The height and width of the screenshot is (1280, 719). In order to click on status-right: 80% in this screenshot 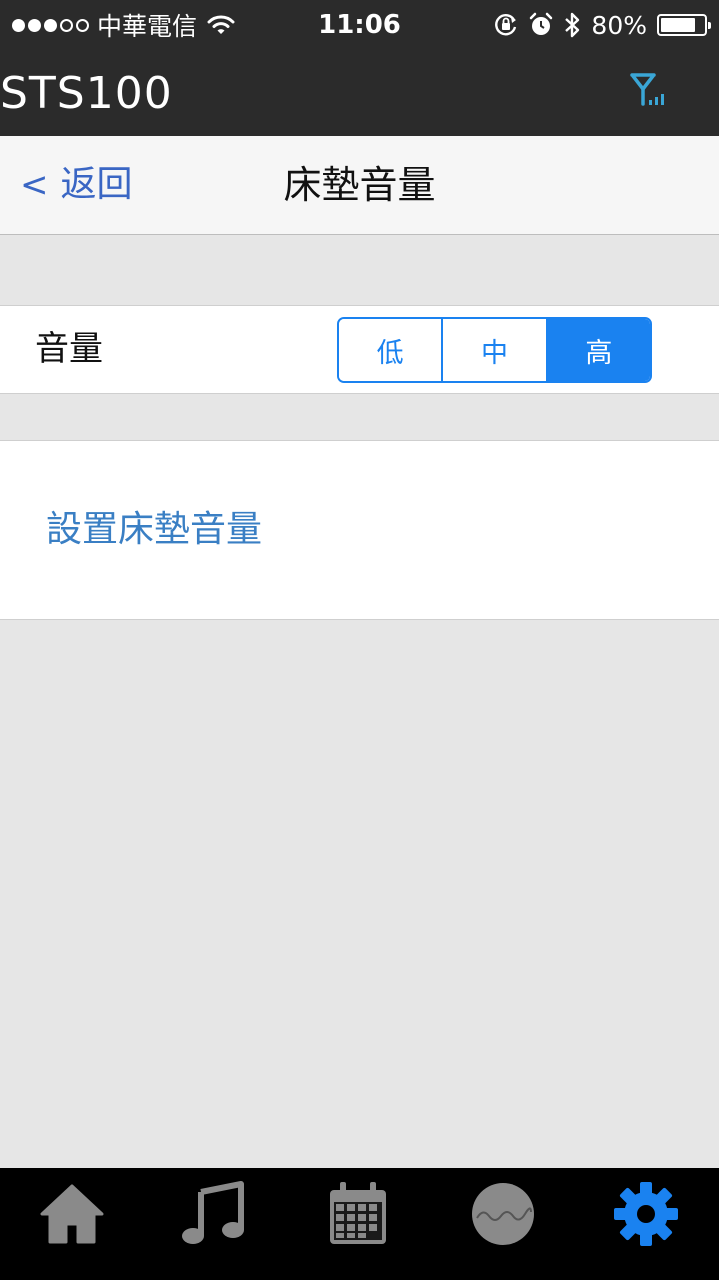, I will do `click(602, 25)`.